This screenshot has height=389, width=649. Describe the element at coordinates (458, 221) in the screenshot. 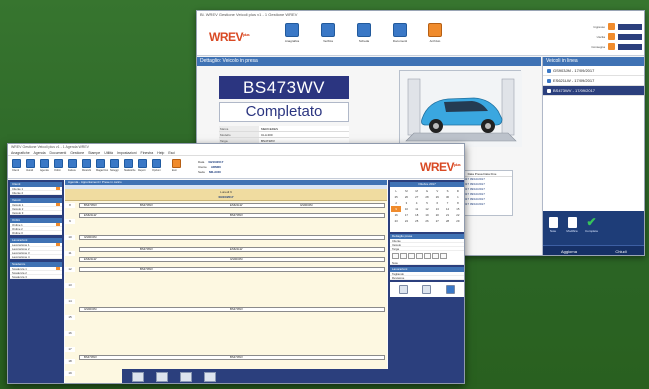

I see `calendar-day: 29` at that location.